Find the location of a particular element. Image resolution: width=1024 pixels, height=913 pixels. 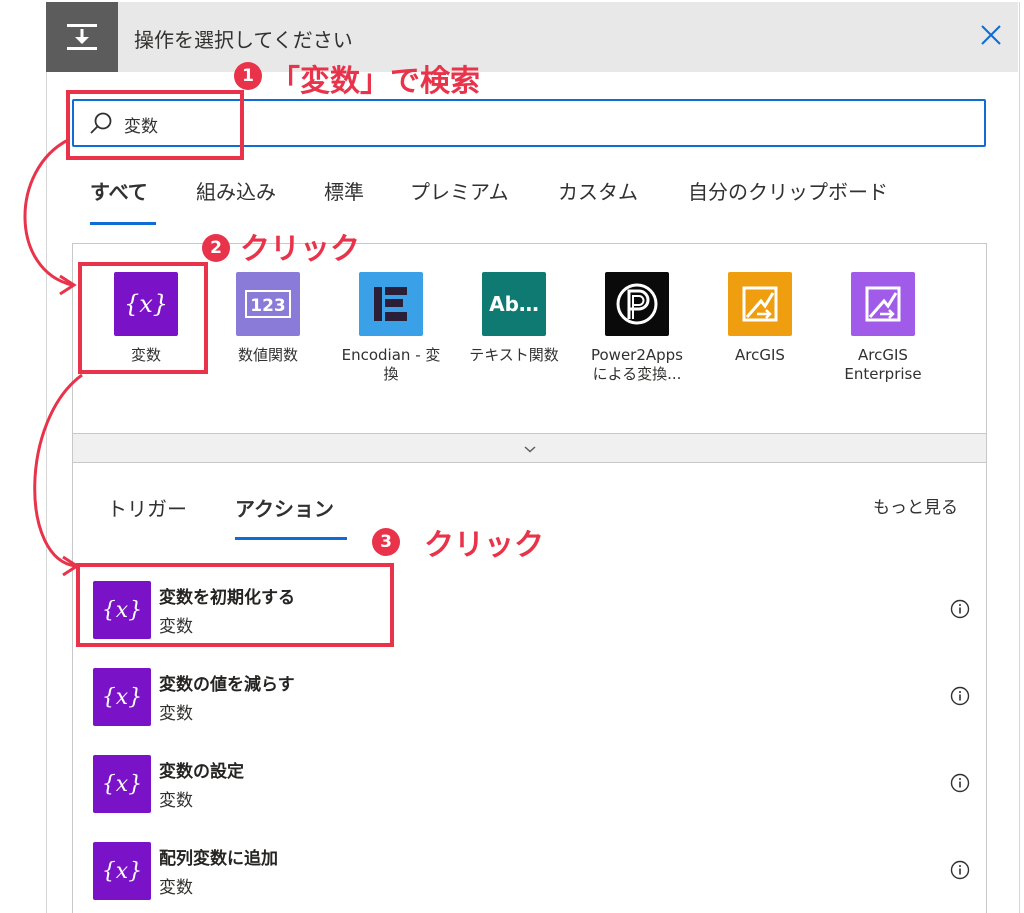

tab-triggers: トリガー is located at coordinates (147, 507).